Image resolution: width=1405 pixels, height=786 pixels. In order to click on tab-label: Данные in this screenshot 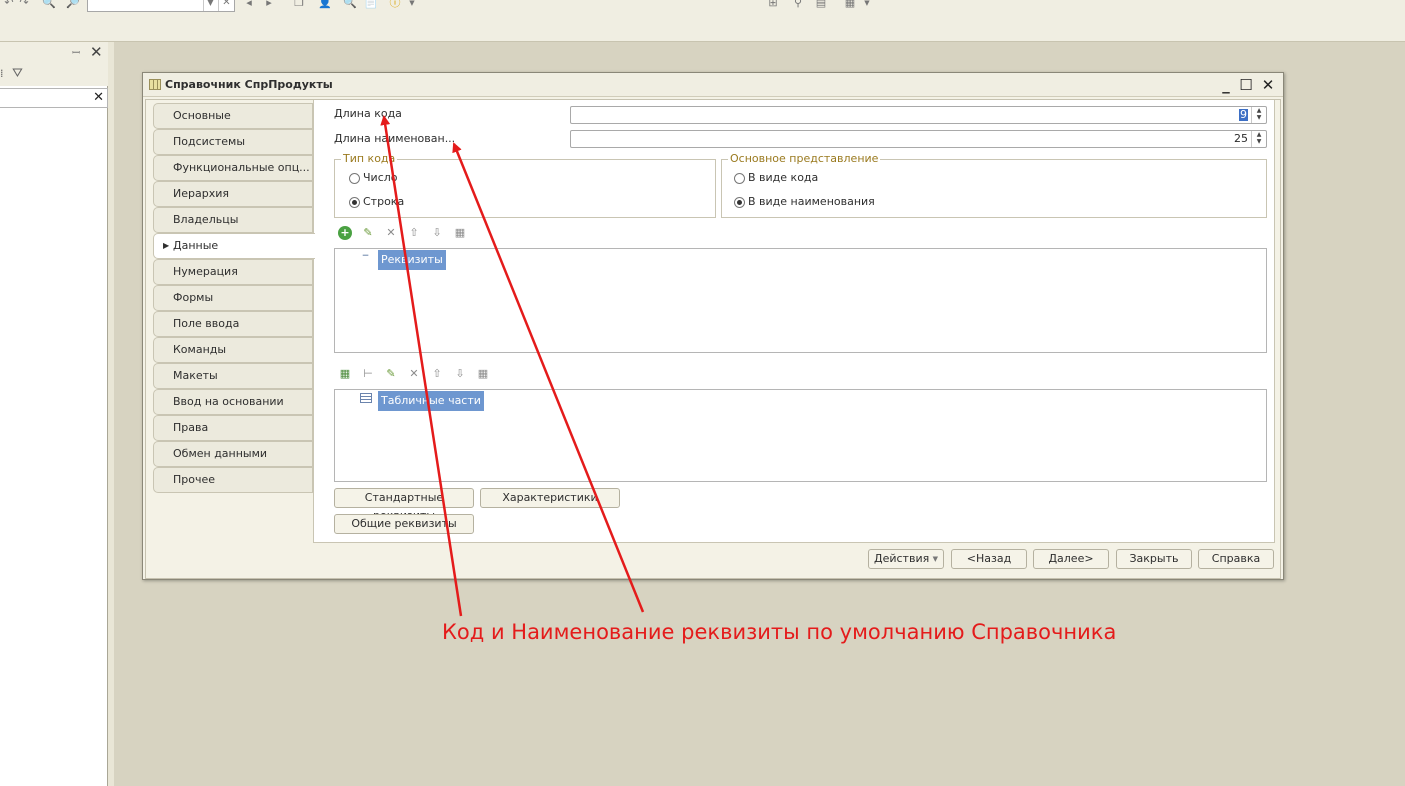, I will do `click(196, 245)`.